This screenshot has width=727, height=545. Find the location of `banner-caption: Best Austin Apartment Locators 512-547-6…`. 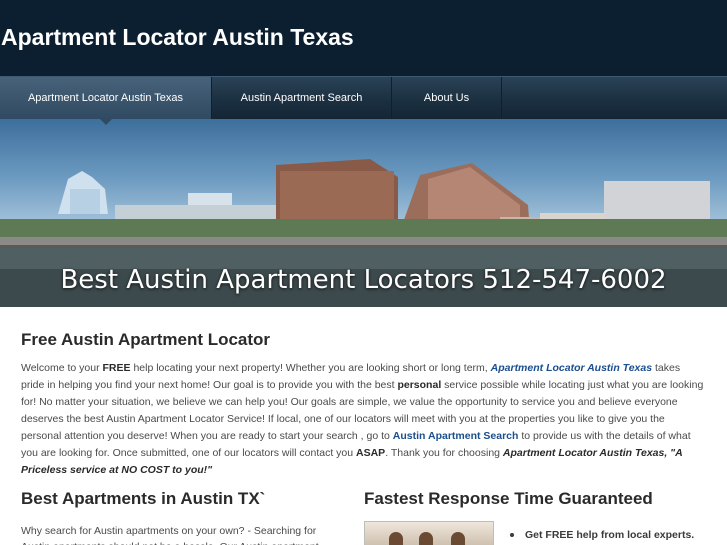

banner-caption: Best Austin Apartment Locators 512-547-6… is located at coordinates (363, 280).